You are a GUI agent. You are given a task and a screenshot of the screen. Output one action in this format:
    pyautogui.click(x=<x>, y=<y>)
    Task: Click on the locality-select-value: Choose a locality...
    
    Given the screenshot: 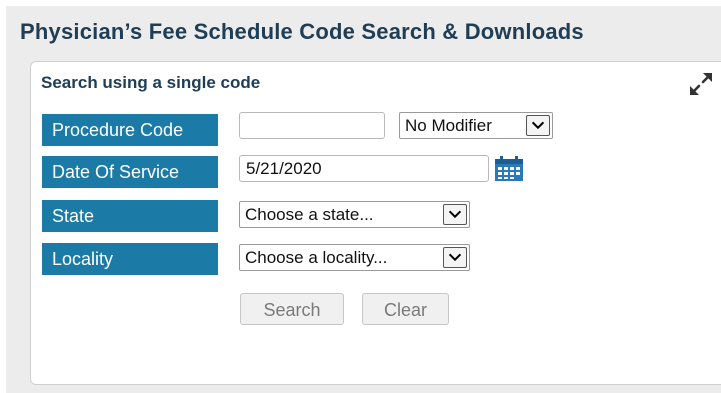 What is the action you would take?
    pyautogui.click(x=316, y=257)
    